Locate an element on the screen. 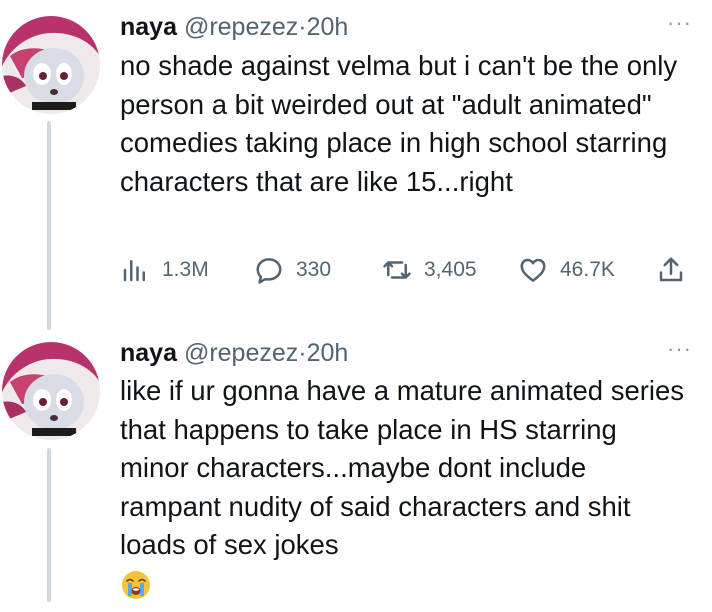 This screenshot has height=612, width=712. like-count: 46.7K is located at coordinates (587, 269).